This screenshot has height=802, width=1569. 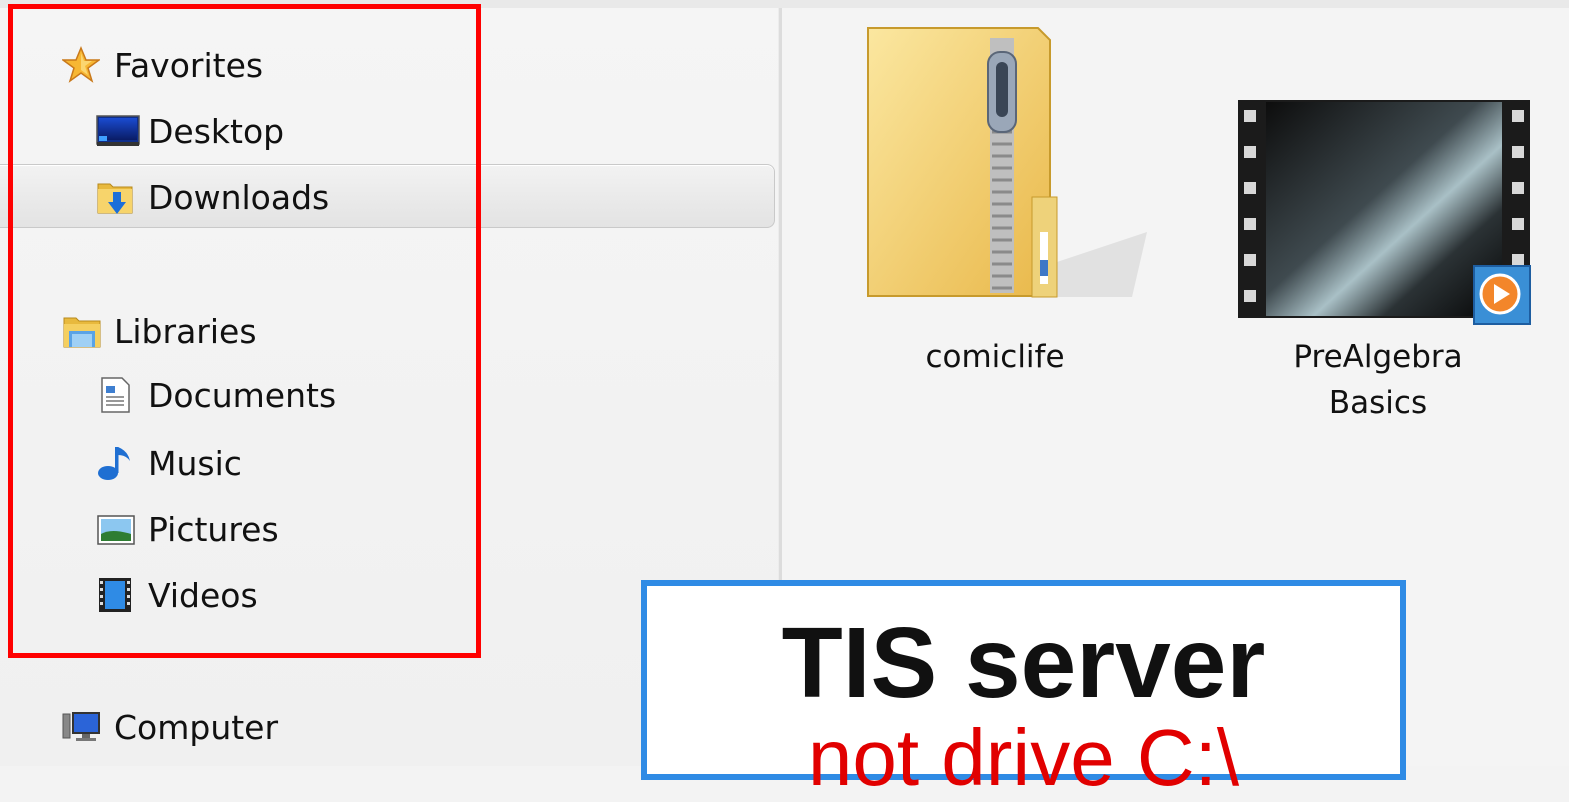 What do you see at coordinates (196, 727) in the screenshot?
I see `nav-computer-label: Computer` at bounding box center [196, 727].